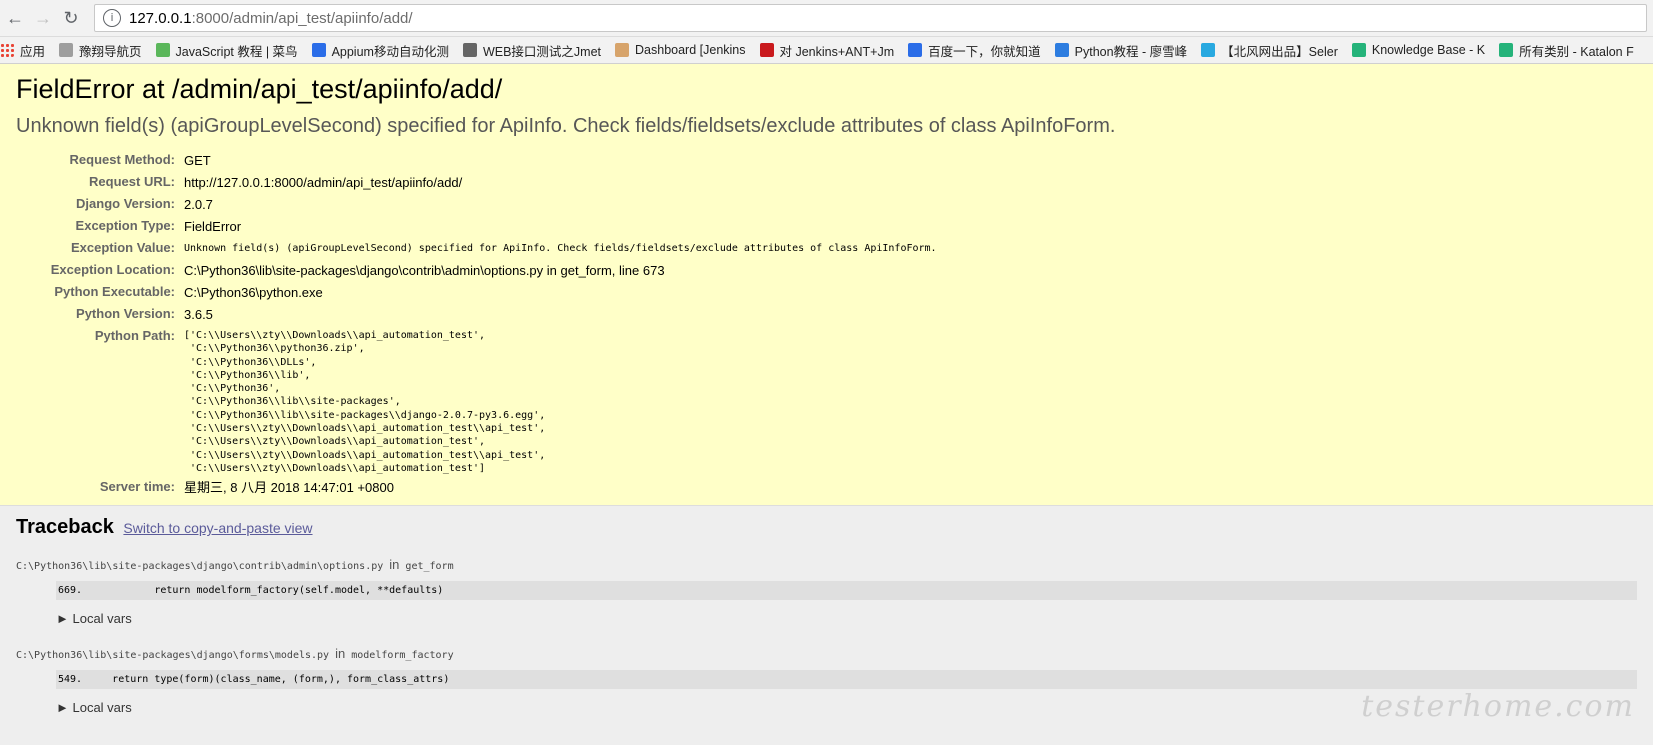  What do you see at coordinates (469, 50) in the screenshot?
I see `cnblogs-icon` at bounding box center [469, 50].